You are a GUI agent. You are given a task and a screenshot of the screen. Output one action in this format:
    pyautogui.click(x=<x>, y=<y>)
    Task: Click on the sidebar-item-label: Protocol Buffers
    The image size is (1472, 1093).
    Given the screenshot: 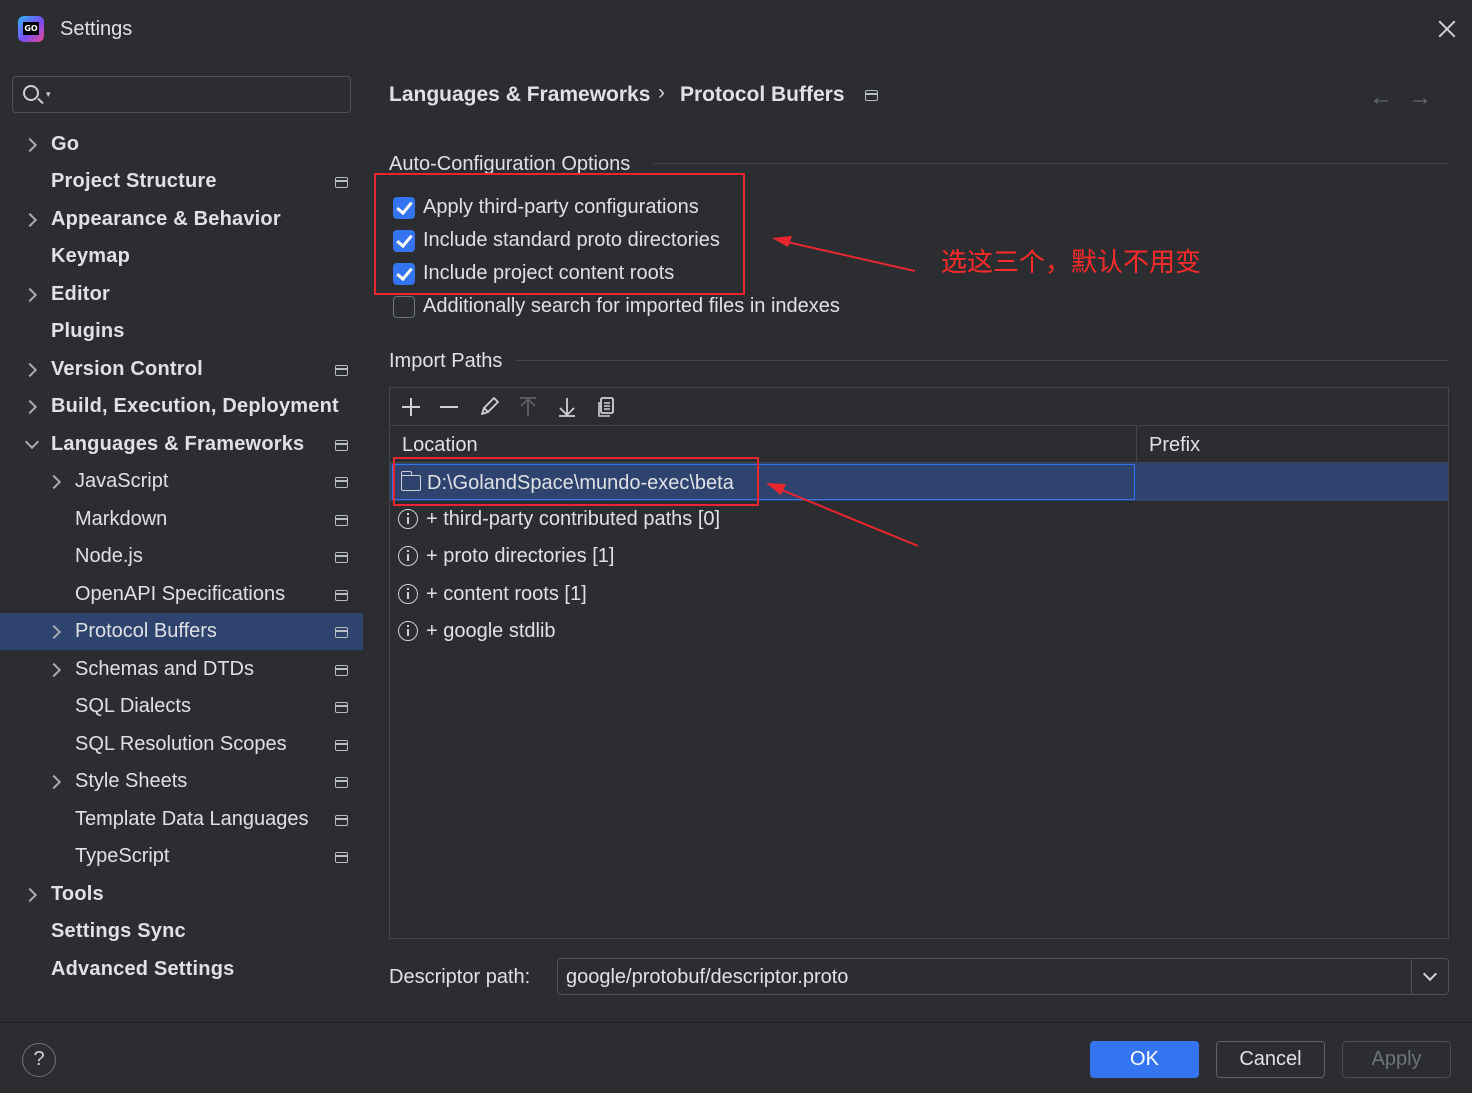 What is the action you would take?
    pyautogui.click(x=146, y=631)
    